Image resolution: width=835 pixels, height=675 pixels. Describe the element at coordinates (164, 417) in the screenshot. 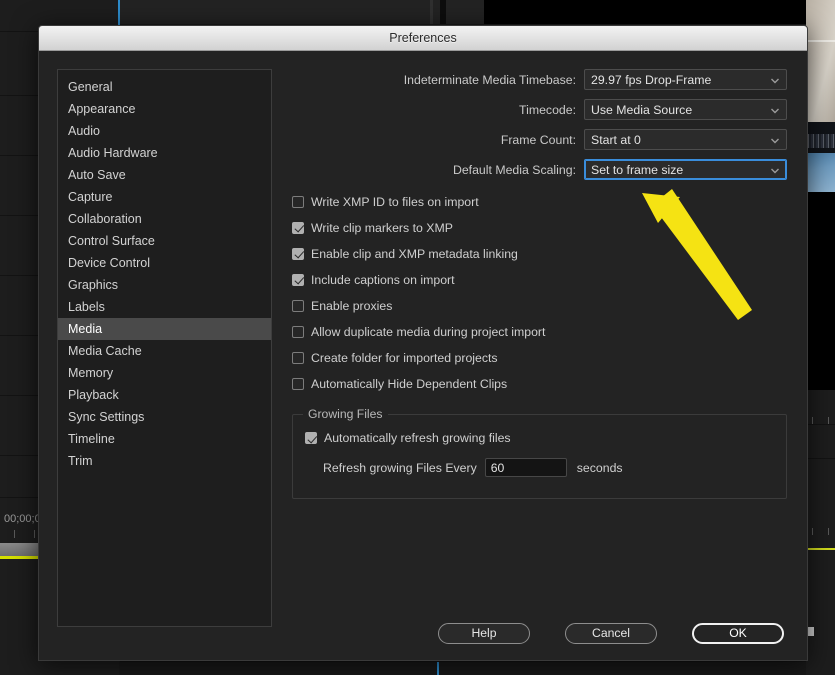

I see `sidebar-item-sync-settings: Sync Settings` at that location.